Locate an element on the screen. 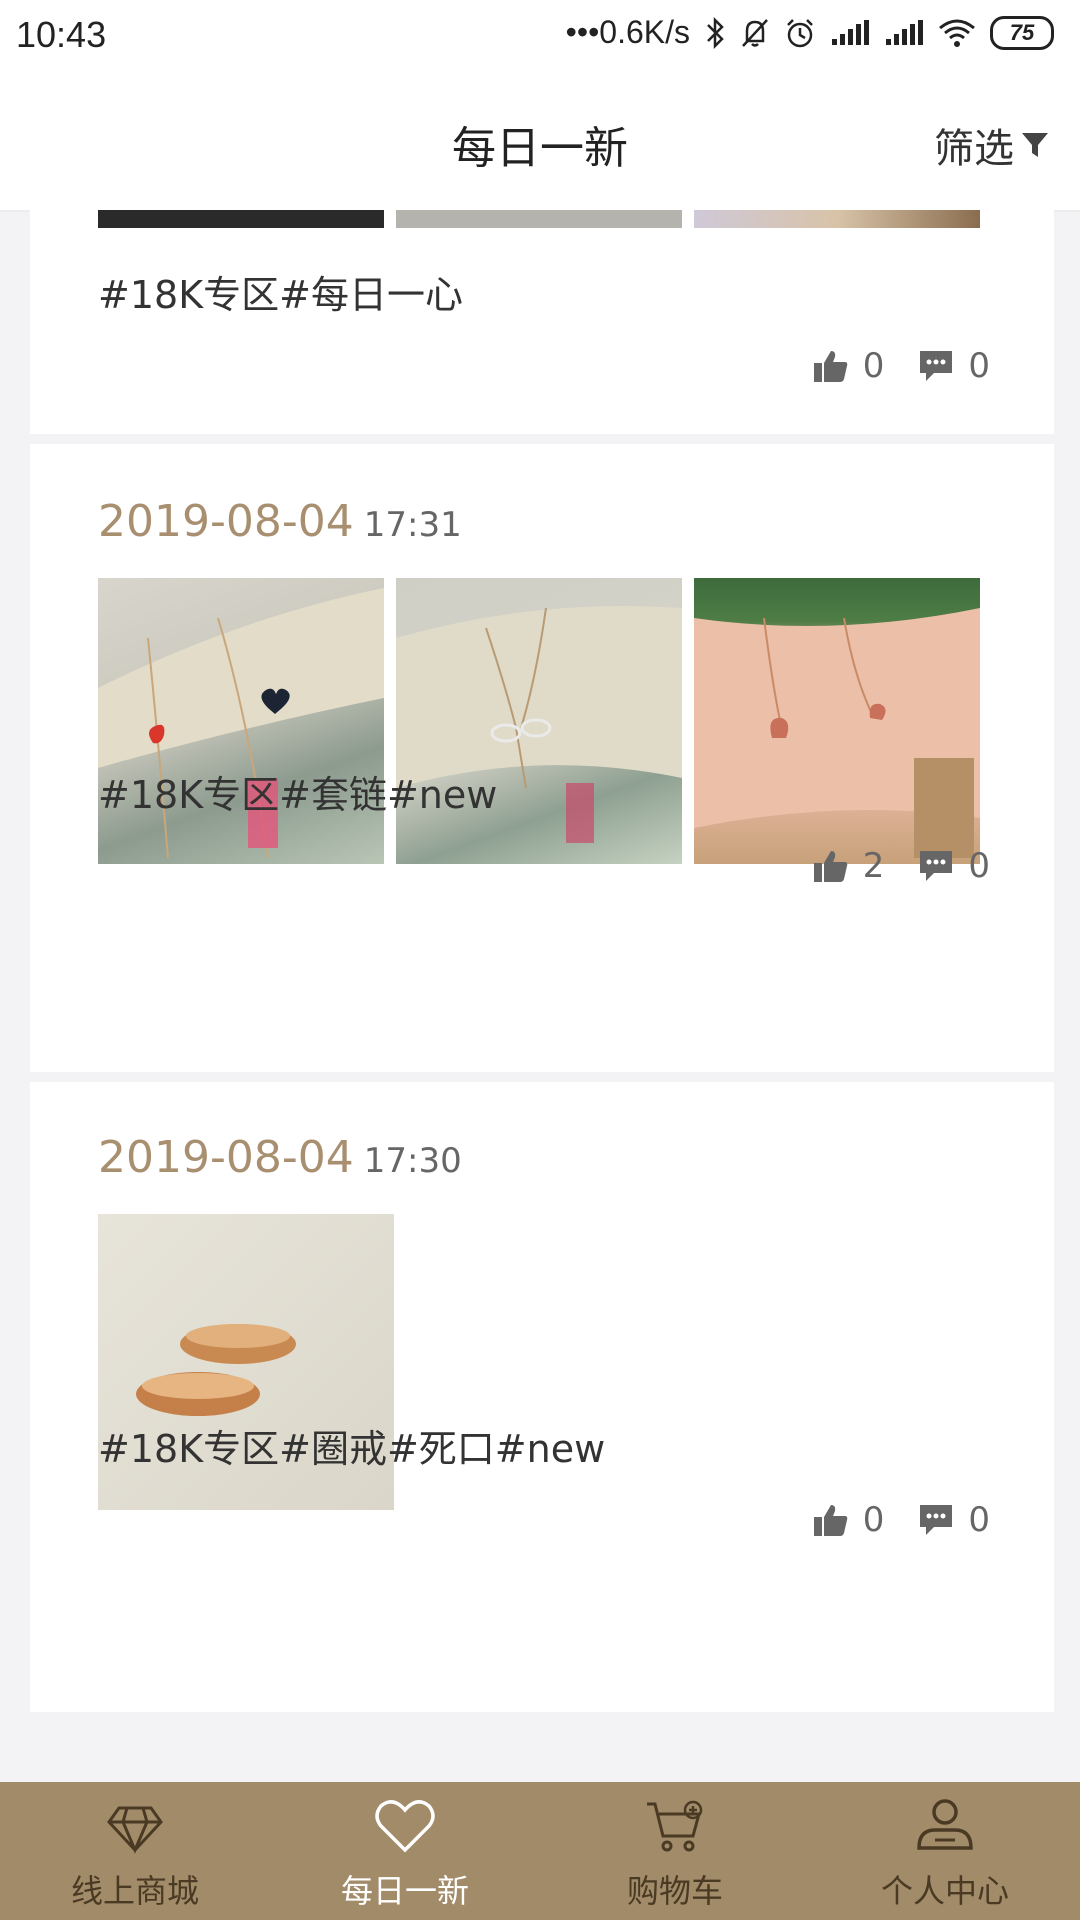 This screenshot has width=1080, height=1920. alarm-icon is located at coordinates (800, 32).